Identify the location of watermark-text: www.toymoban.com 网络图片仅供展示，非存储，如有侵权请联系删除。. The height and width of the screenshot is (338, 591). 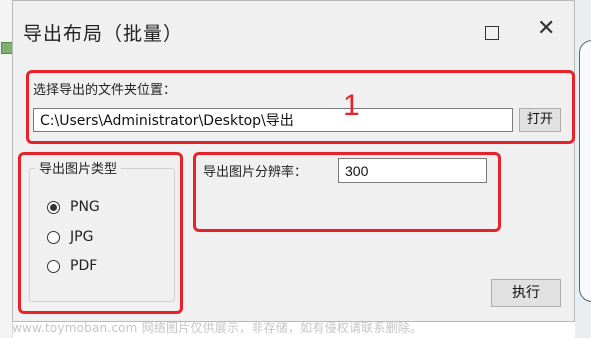
(217, 328).